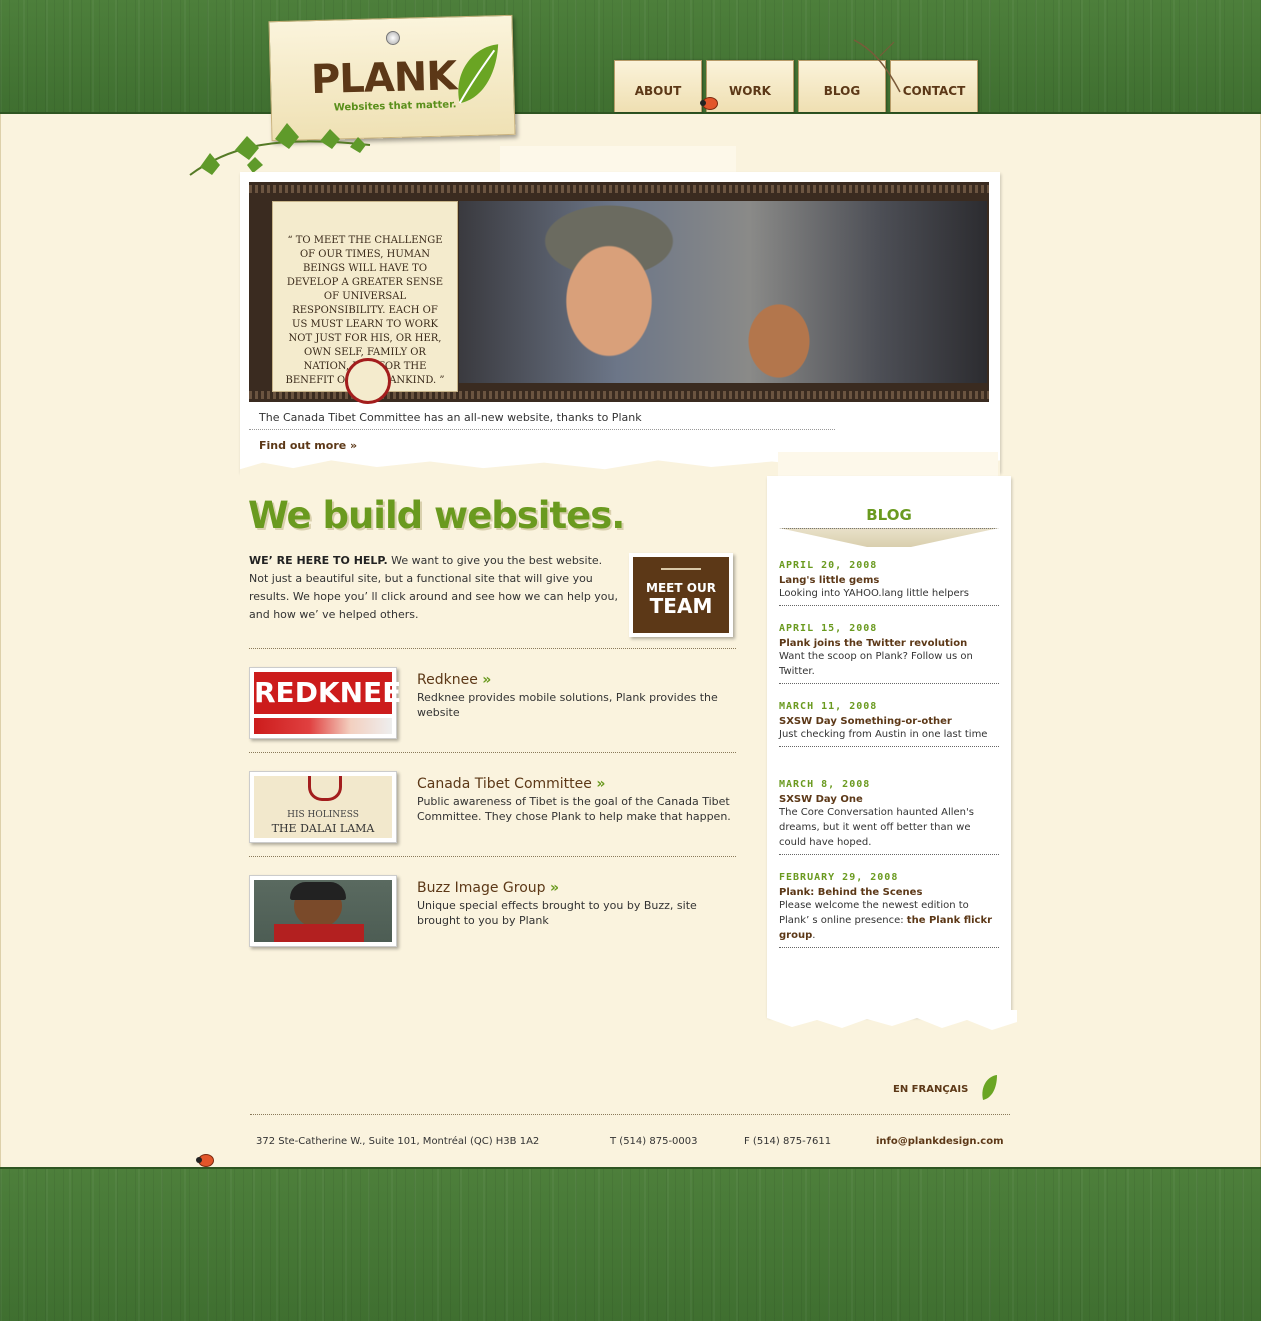  Describe the element at coordinates (436, 515) in the screenshot. I see `page-headline: We build websites.` at that location.